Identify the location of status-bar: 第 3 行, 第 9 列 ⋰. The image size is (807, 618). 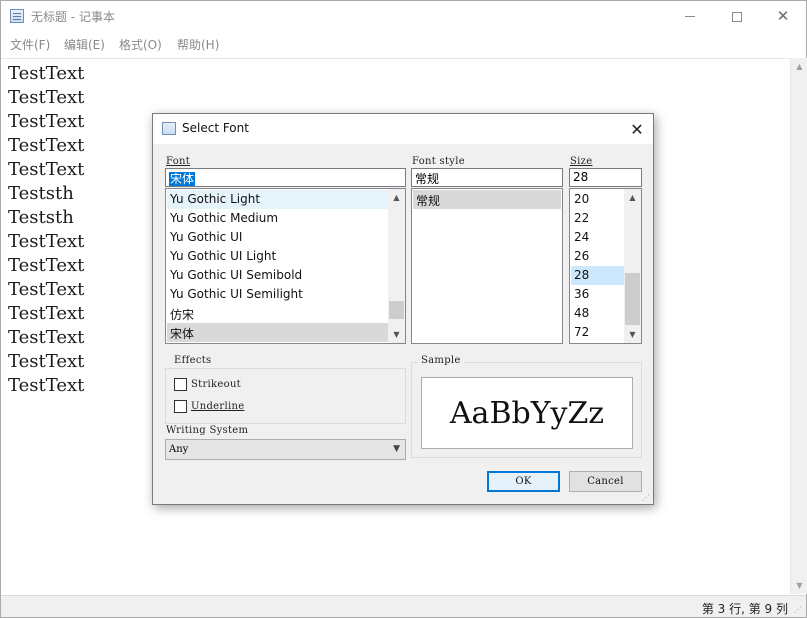
(403, 606).